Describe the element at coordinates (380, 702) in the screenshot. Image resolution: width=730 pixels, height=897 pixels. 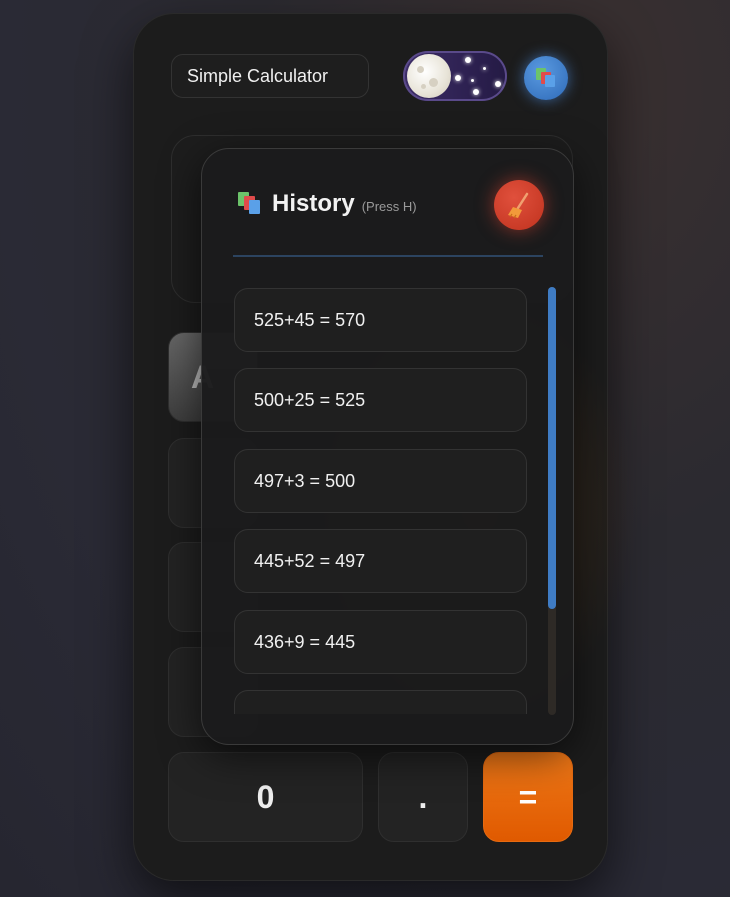
I see `history-item` at that location.